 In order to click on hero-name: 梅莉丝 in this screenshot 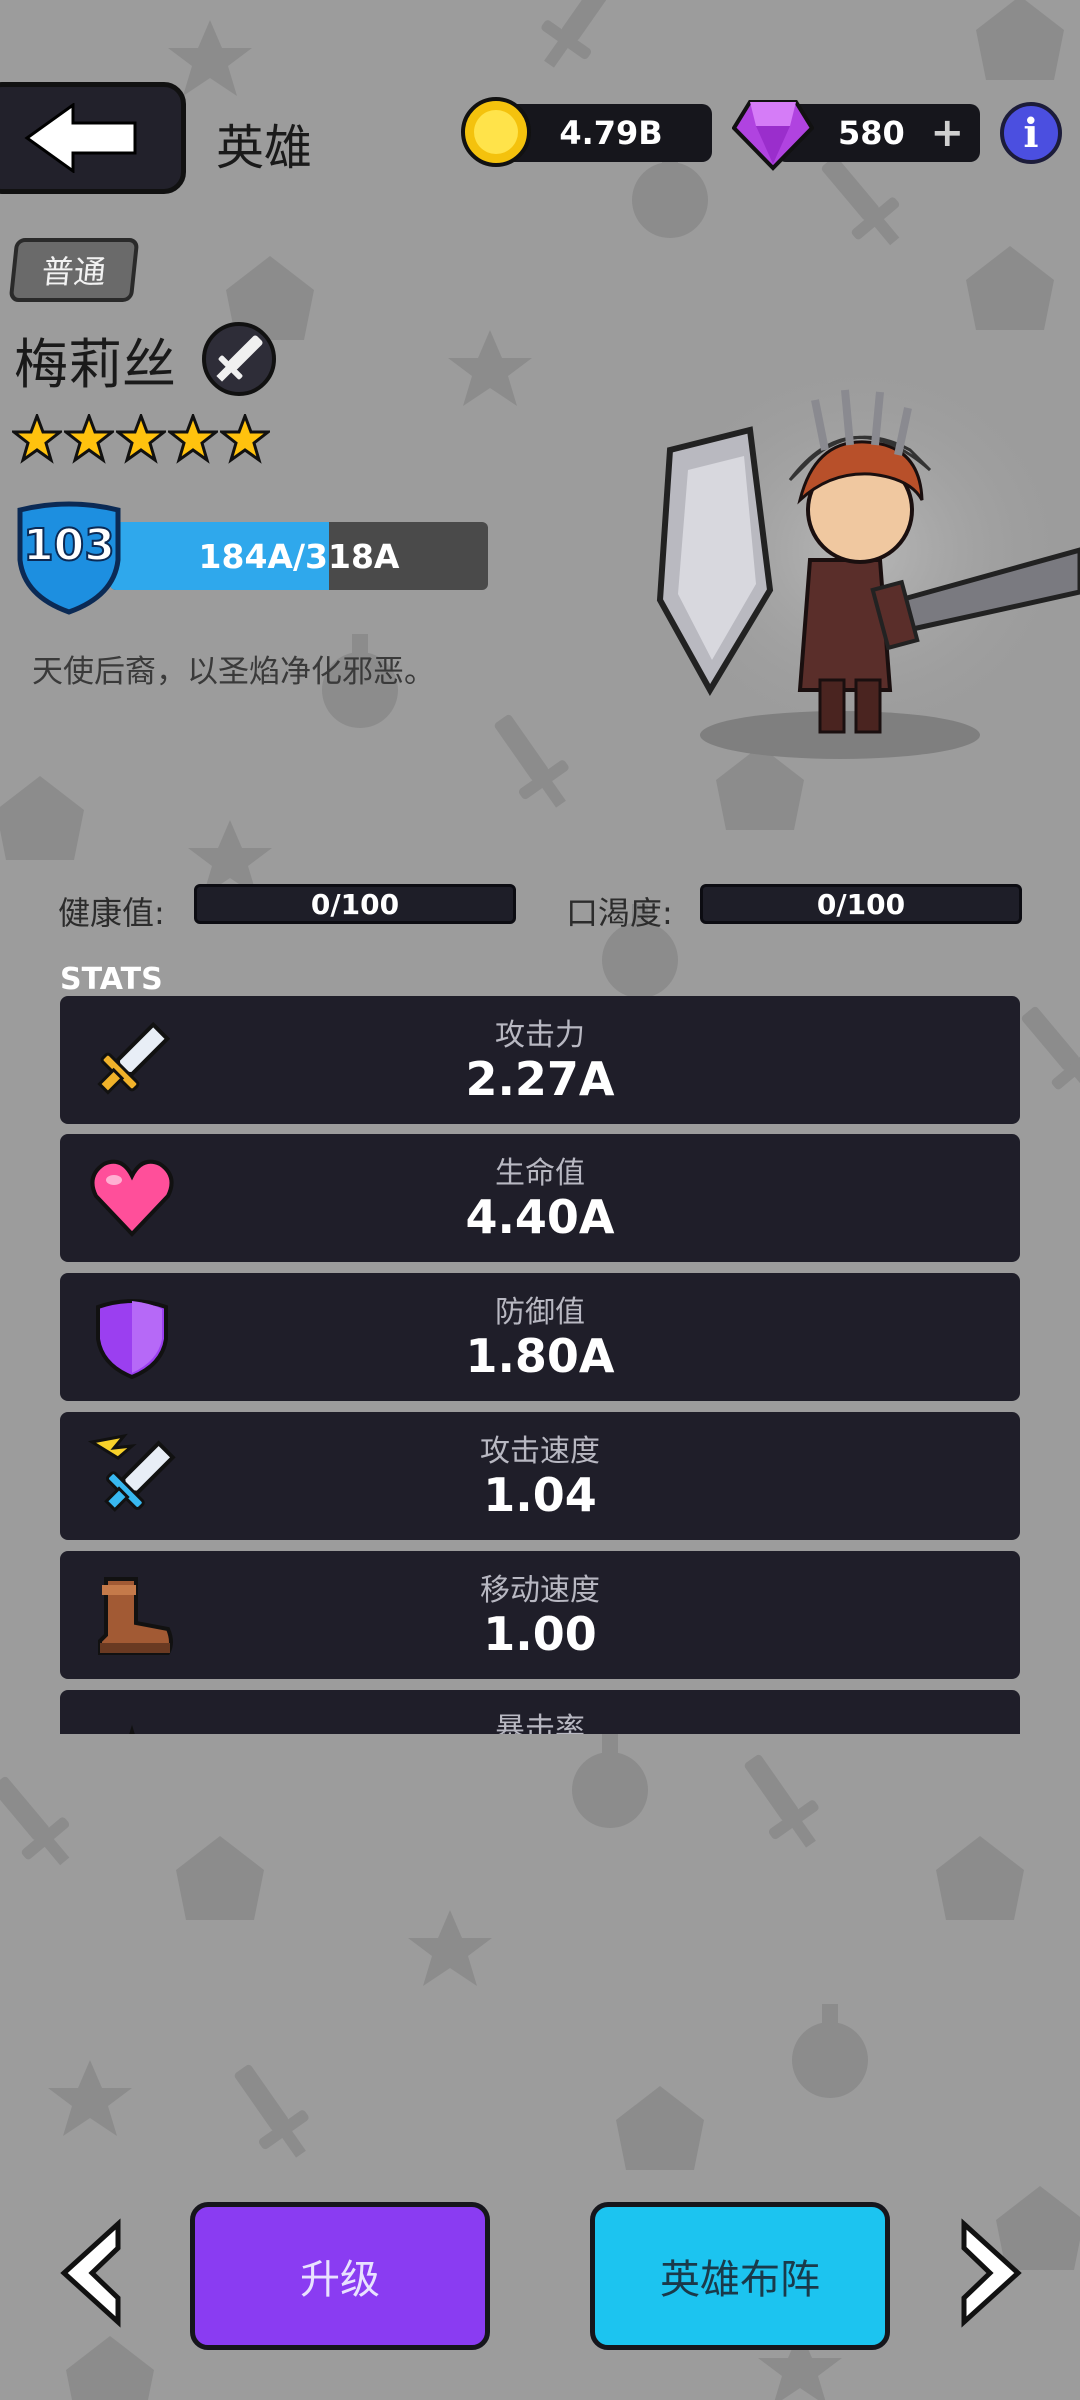, I will do `click(95, 364)`.